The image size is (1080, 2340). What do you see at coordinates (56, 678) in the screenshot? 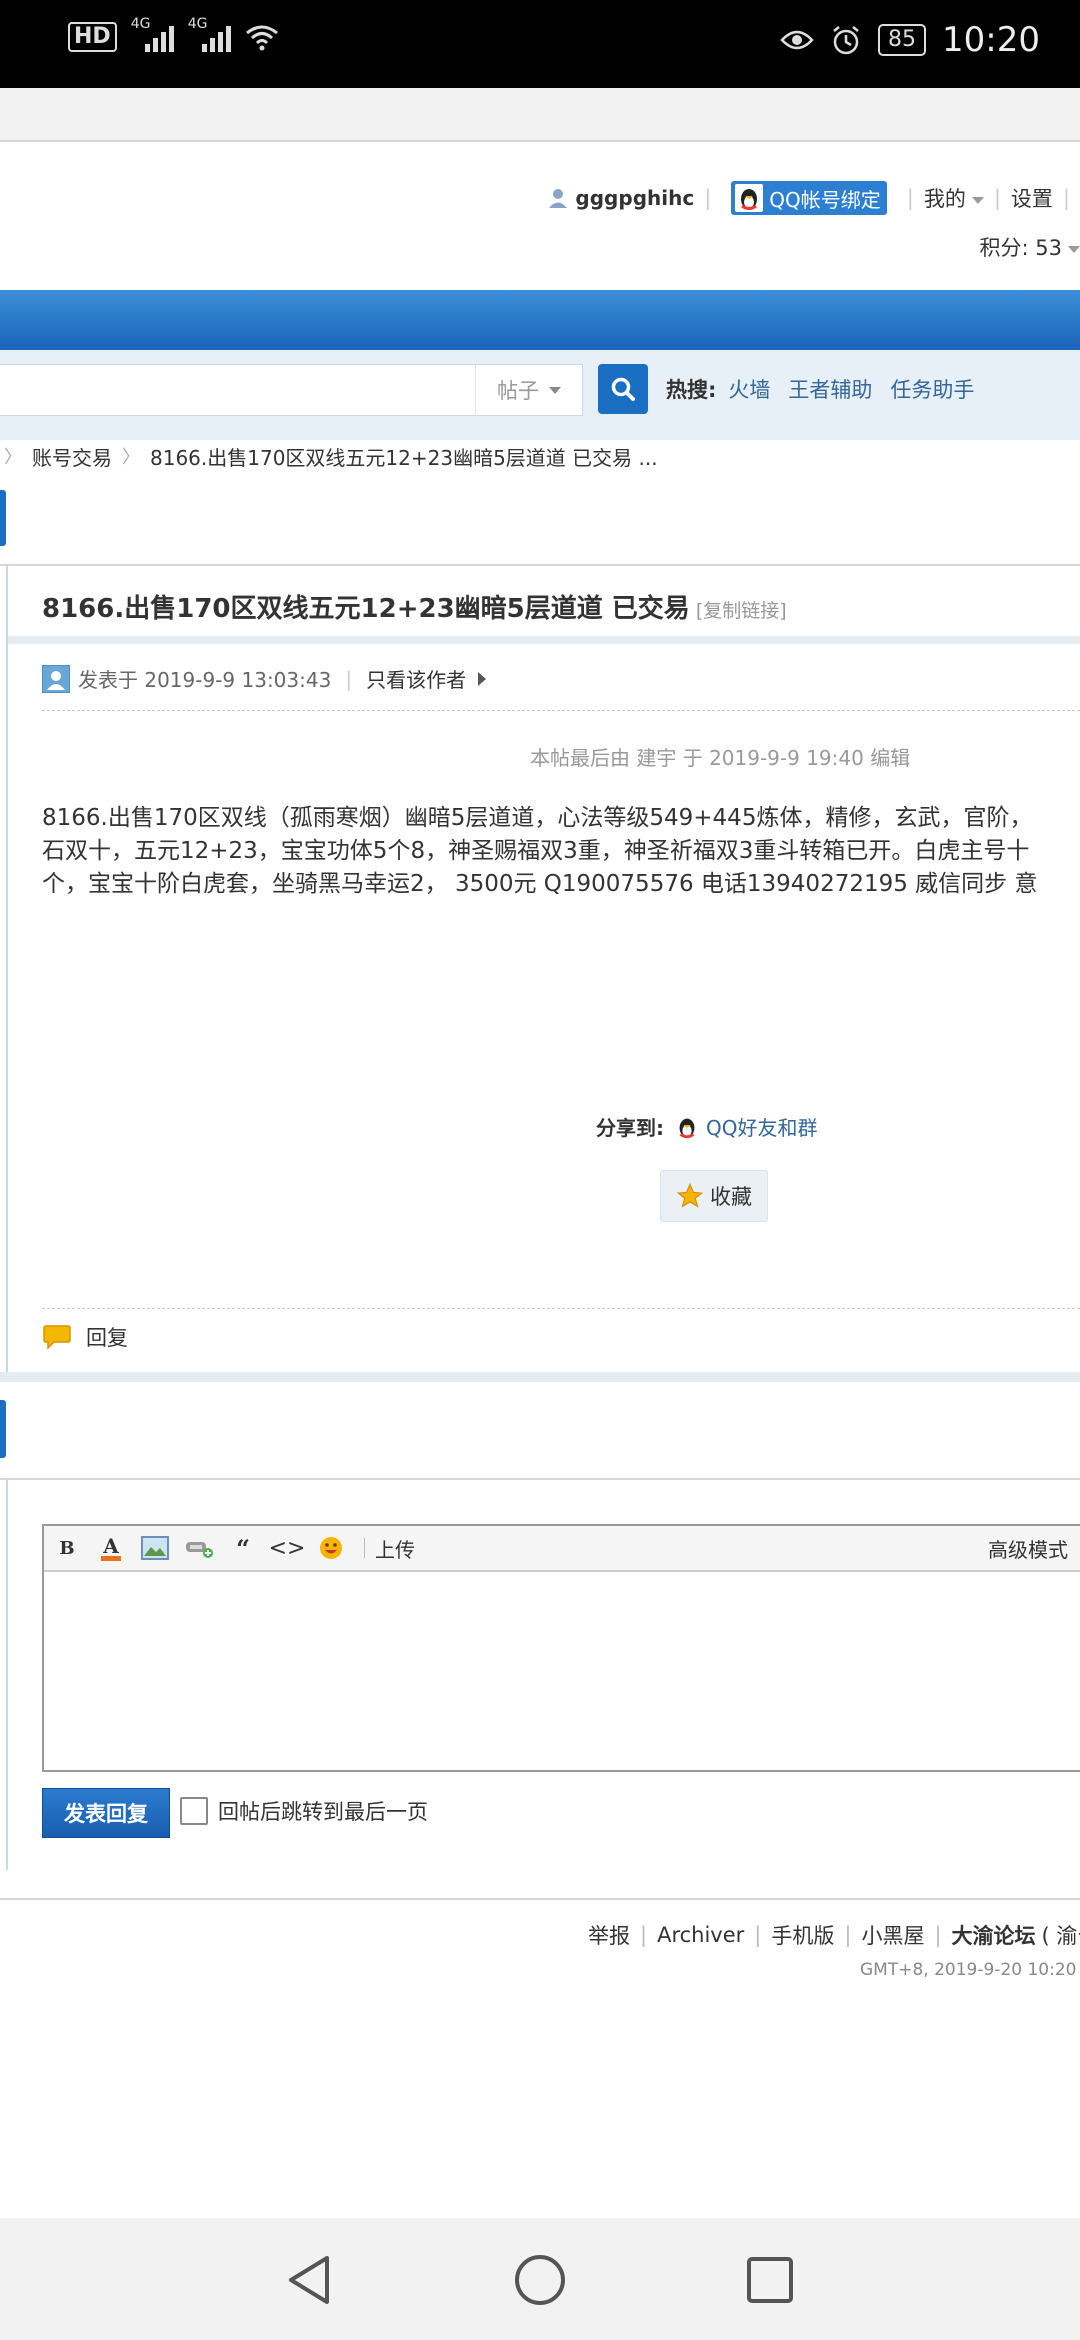
I see `author-avatar-icon` at bounding box center [56, 678].